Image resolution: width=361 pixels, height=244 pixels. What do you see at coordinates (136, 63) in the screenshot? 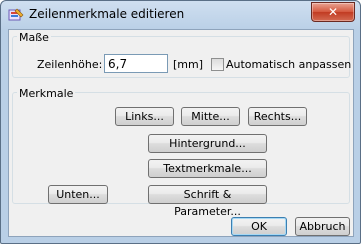
I see `line-height-input` at bounding box center [136, 63].